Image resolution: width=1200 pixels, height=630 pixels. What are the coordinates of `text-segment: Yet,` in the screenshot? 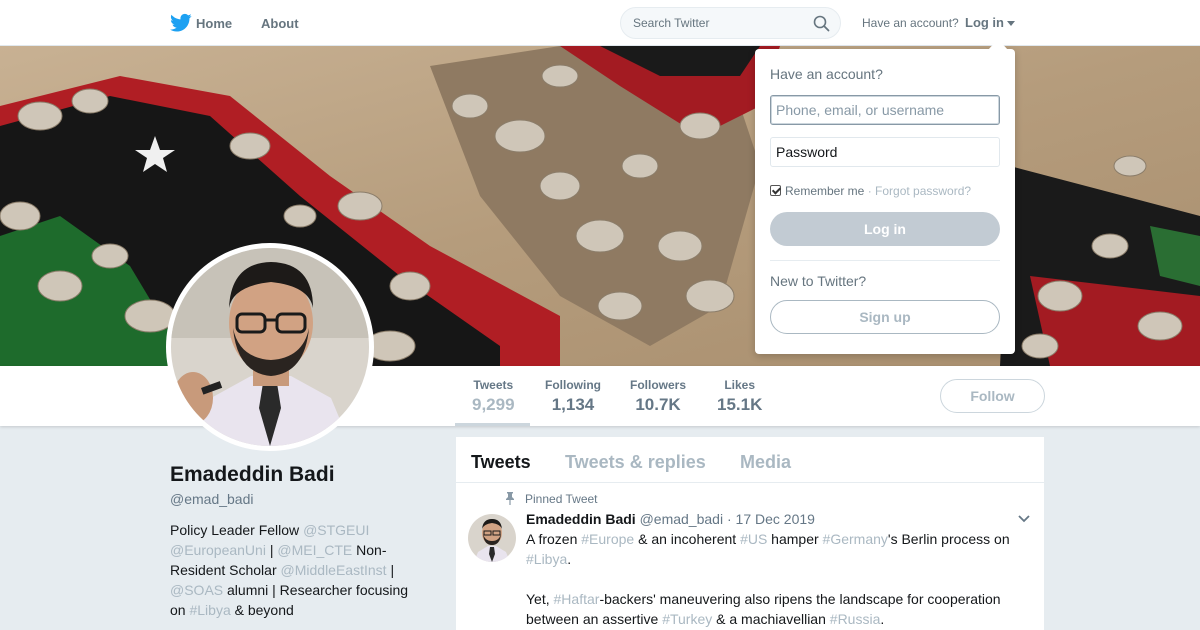 It's located at (540, 599).